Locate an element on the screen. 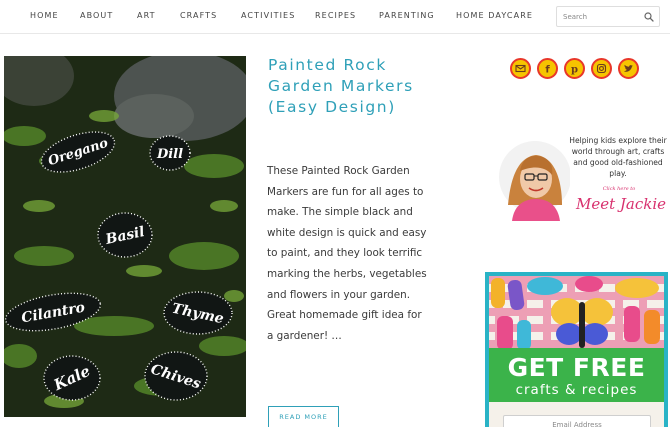 The height and width of the screenshot is (427, 670). nav-recipes: RECIPES is located at coordinates (335, 15).